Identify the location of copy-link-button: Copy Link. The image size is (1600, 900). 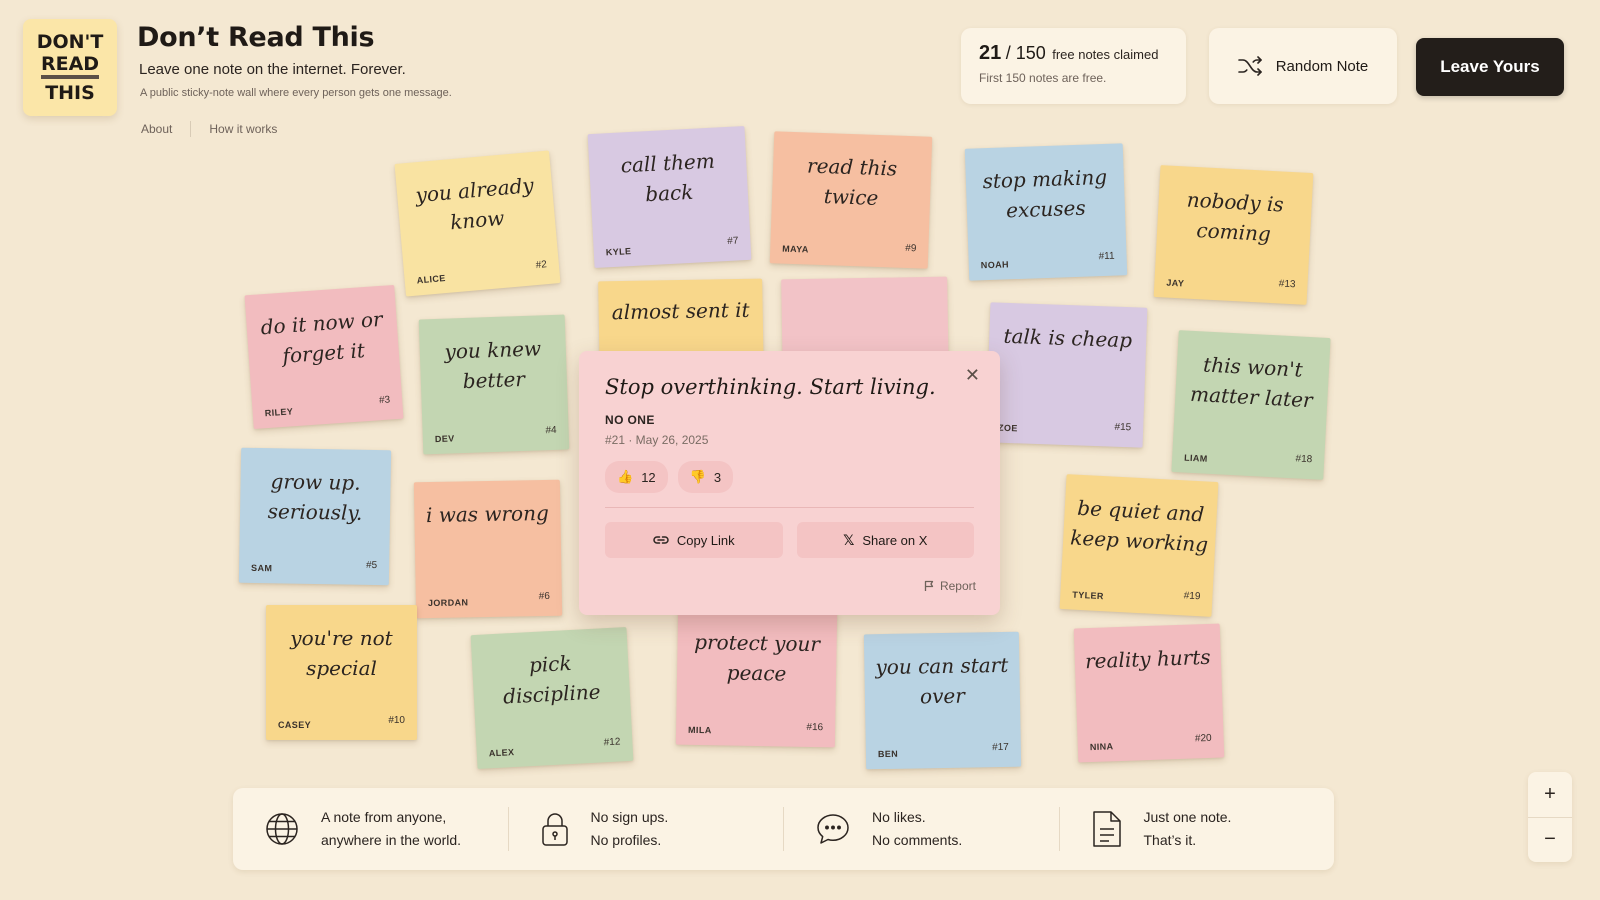
(694, 540).